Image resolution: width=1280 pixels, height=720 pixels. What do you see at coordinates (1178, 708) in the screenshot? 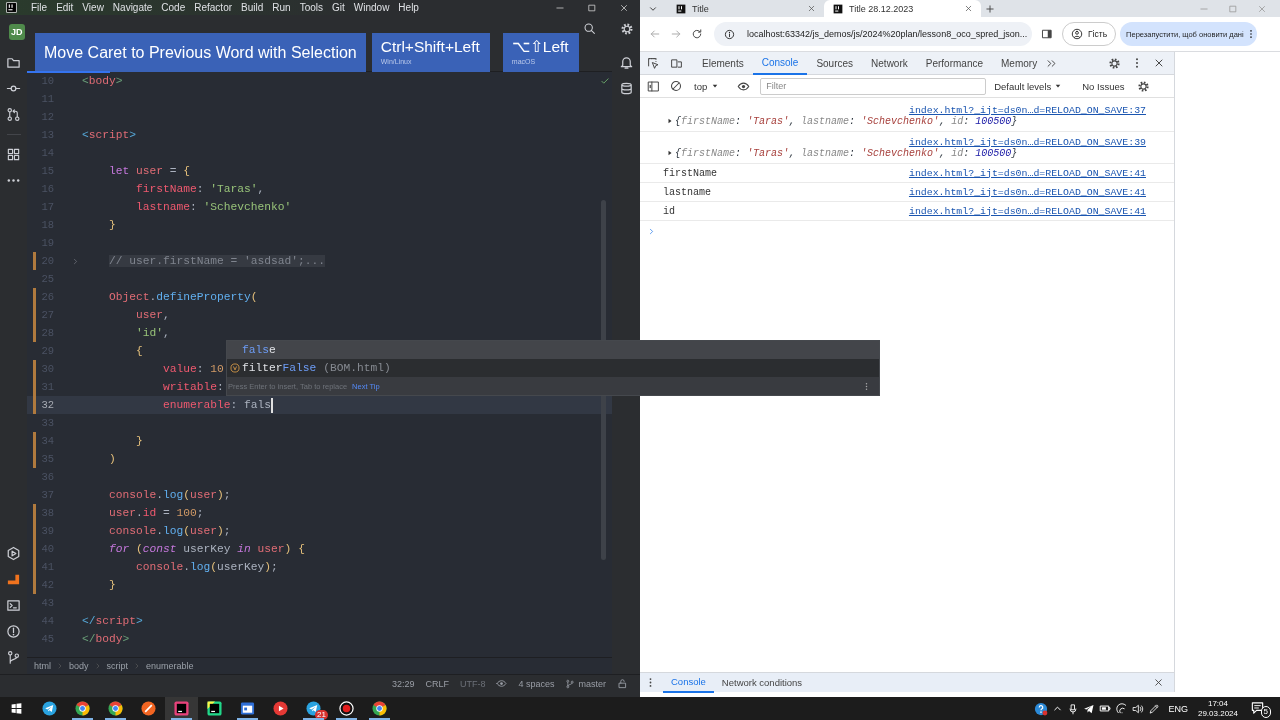
I see `language-indicator: ENG` at bounding box center [1178, 708].